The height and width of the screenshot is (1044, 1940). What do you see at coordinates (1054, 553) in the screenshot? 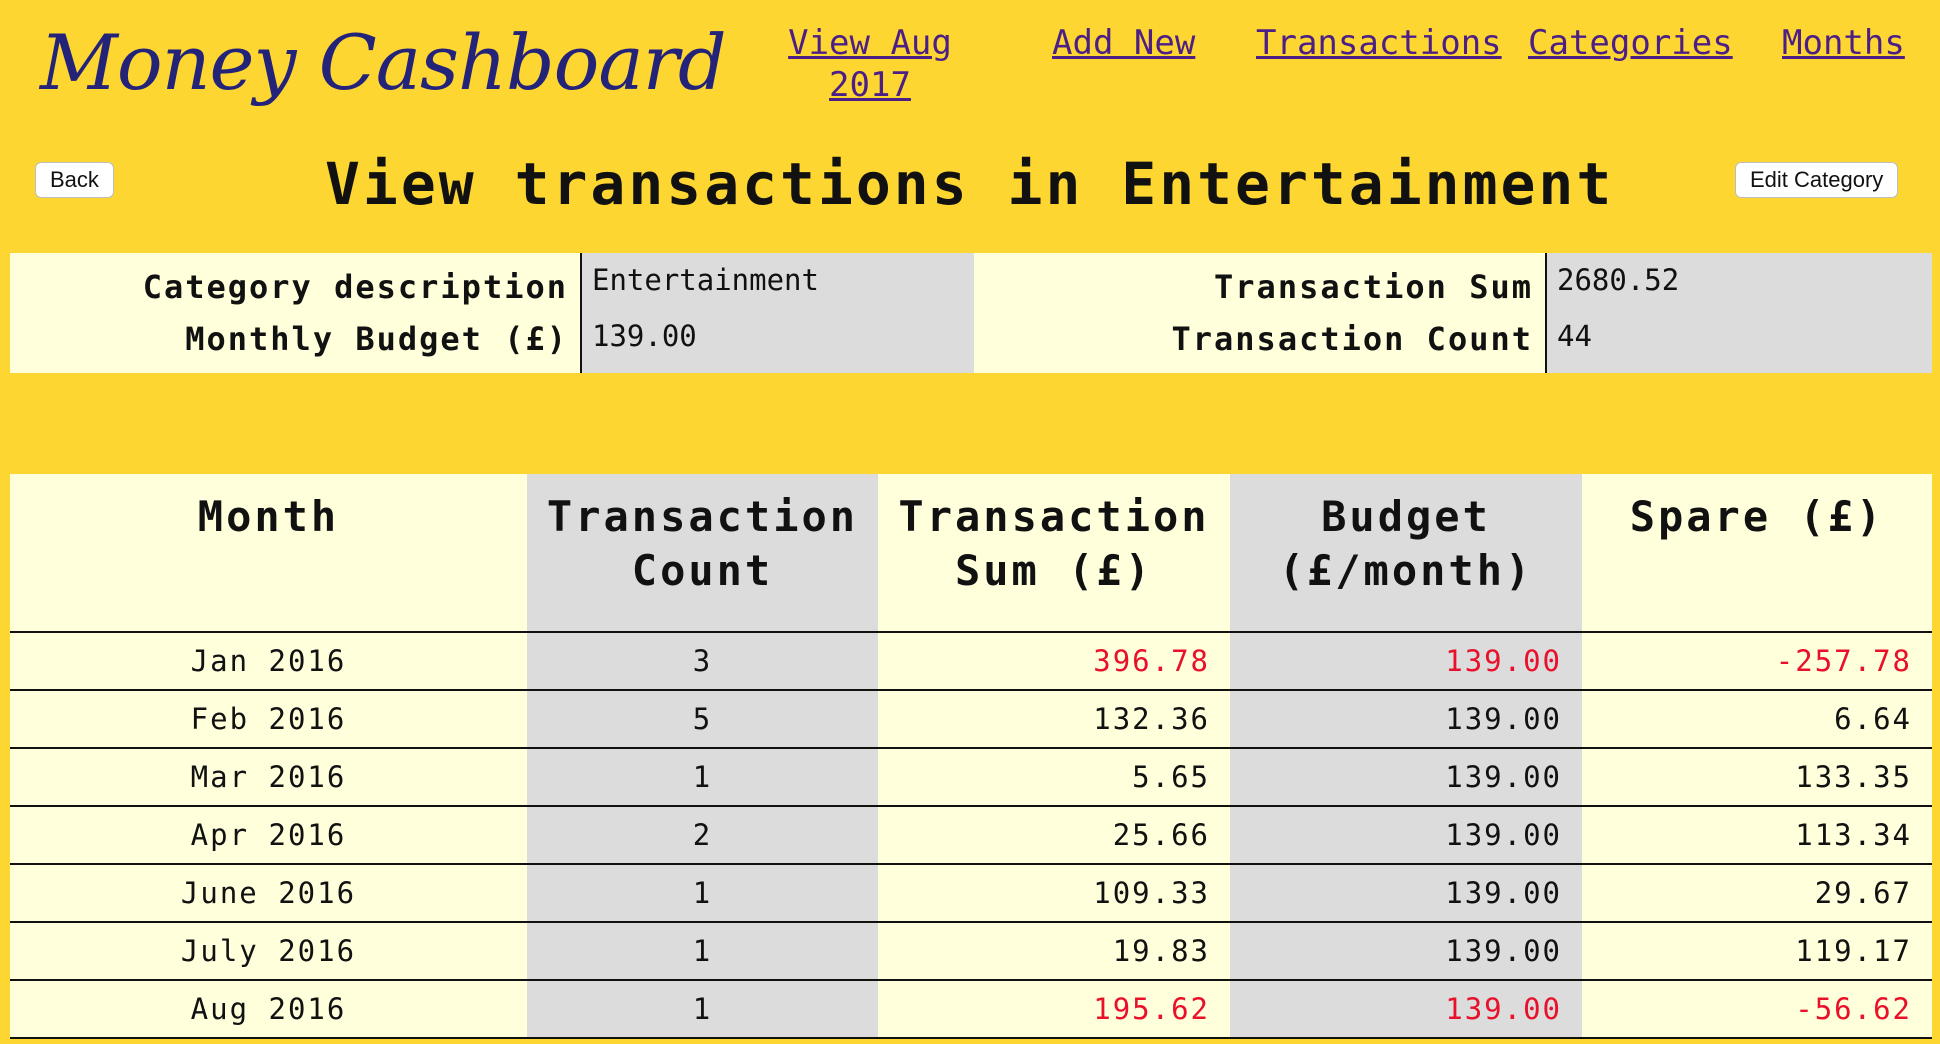
I see `header-transaction-sum: Transaction Sum (£)` at bounding box center [1054, 553].